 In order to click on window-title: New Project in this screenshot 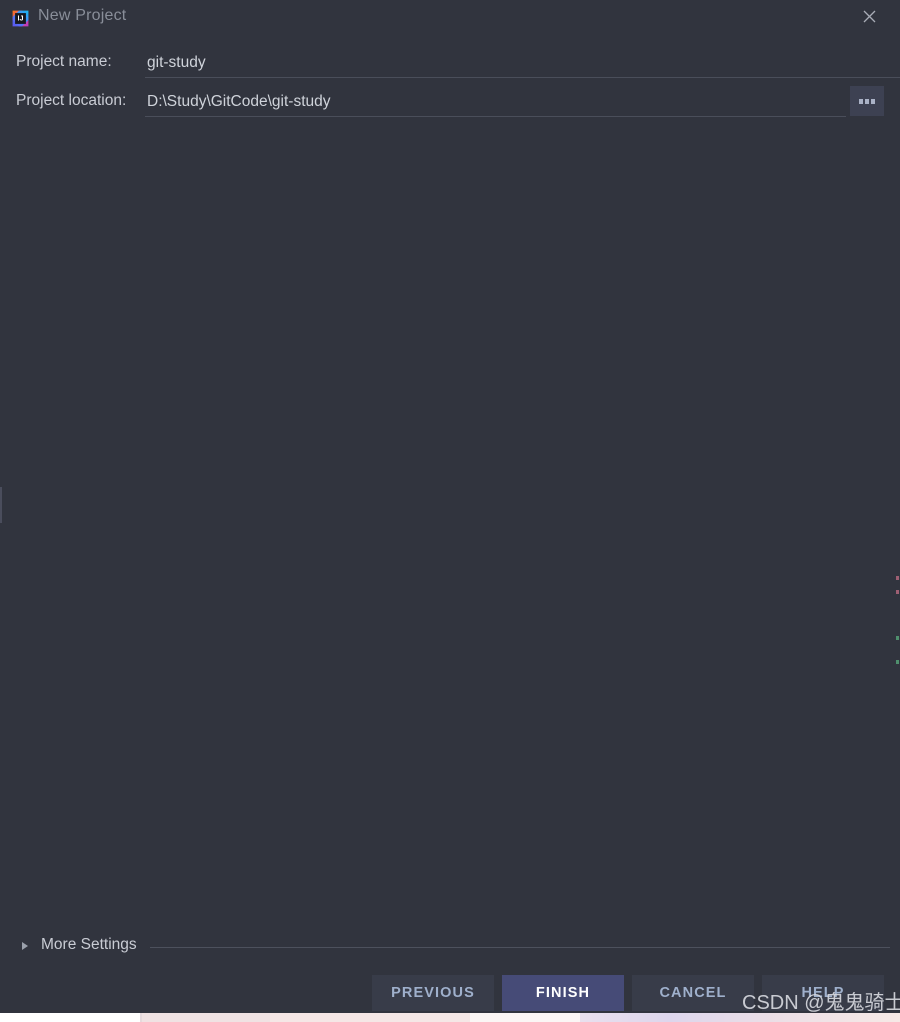, I will do `click(82, 15)`.